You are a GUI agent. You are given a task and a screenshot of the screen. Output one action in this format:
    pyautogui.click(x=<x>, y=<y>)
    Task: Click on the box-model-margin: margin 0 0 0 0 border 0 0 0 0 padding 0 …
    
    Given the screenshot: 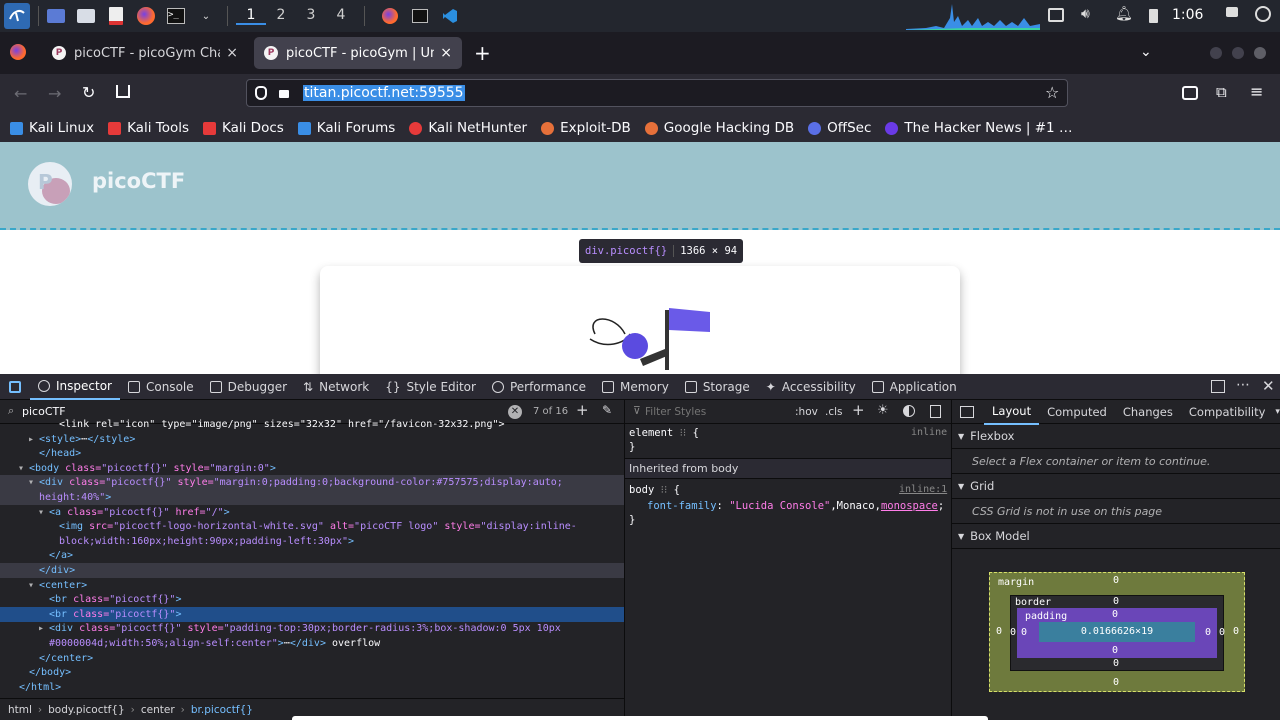 What is the action you would take?
    pyautogui.click(x=1117, y=632)
    